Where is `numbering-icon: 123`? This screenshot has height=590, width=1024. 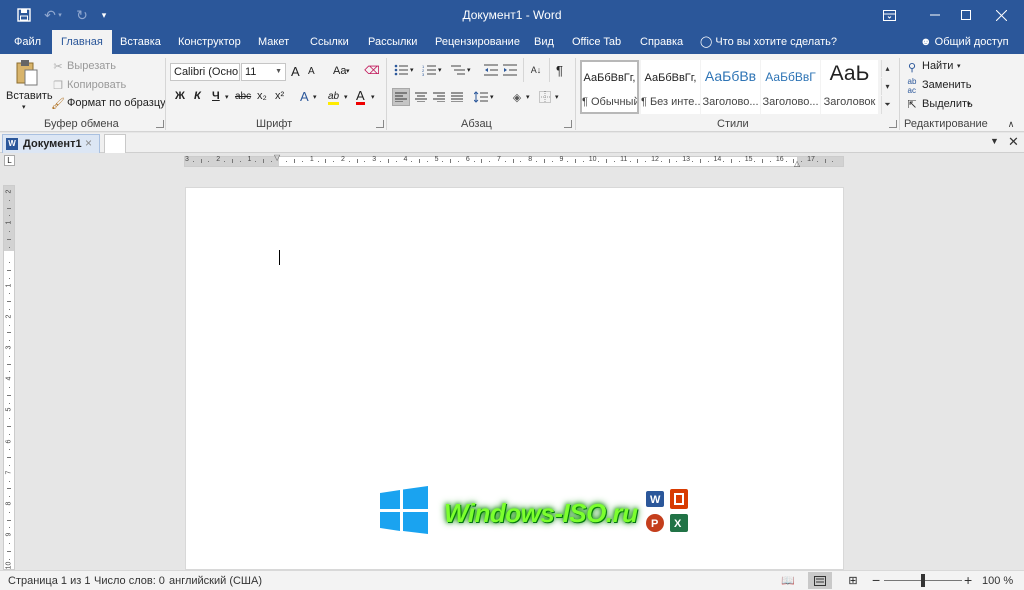
numbering-icon: 123 is located at coordinates (429, 70).